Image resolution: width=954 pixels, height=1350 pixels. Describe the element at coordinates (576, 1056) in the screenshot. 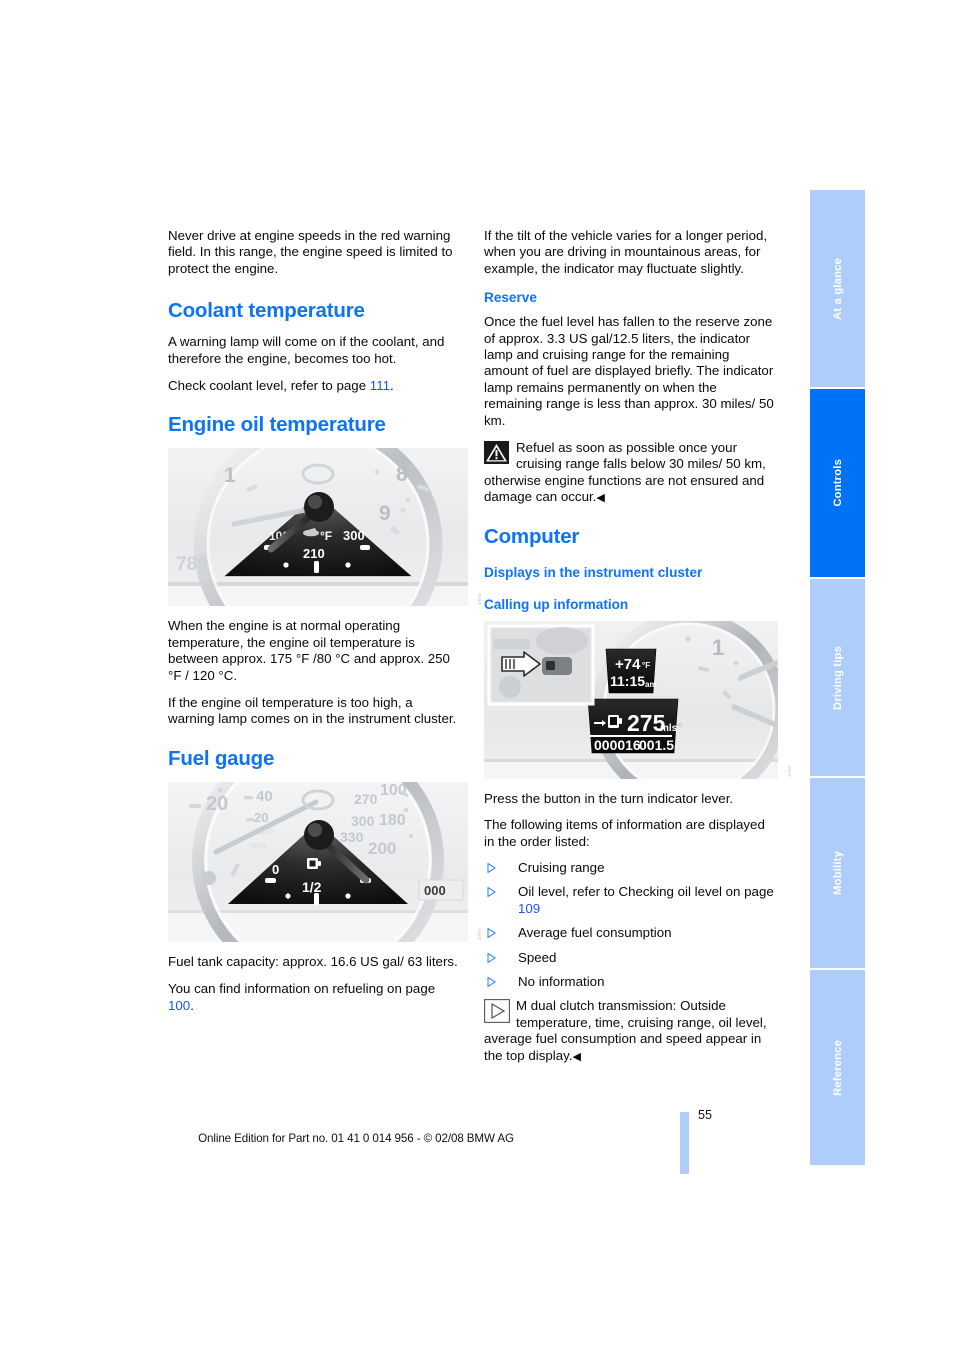

I see `note-end-mark: ◀` at that location.